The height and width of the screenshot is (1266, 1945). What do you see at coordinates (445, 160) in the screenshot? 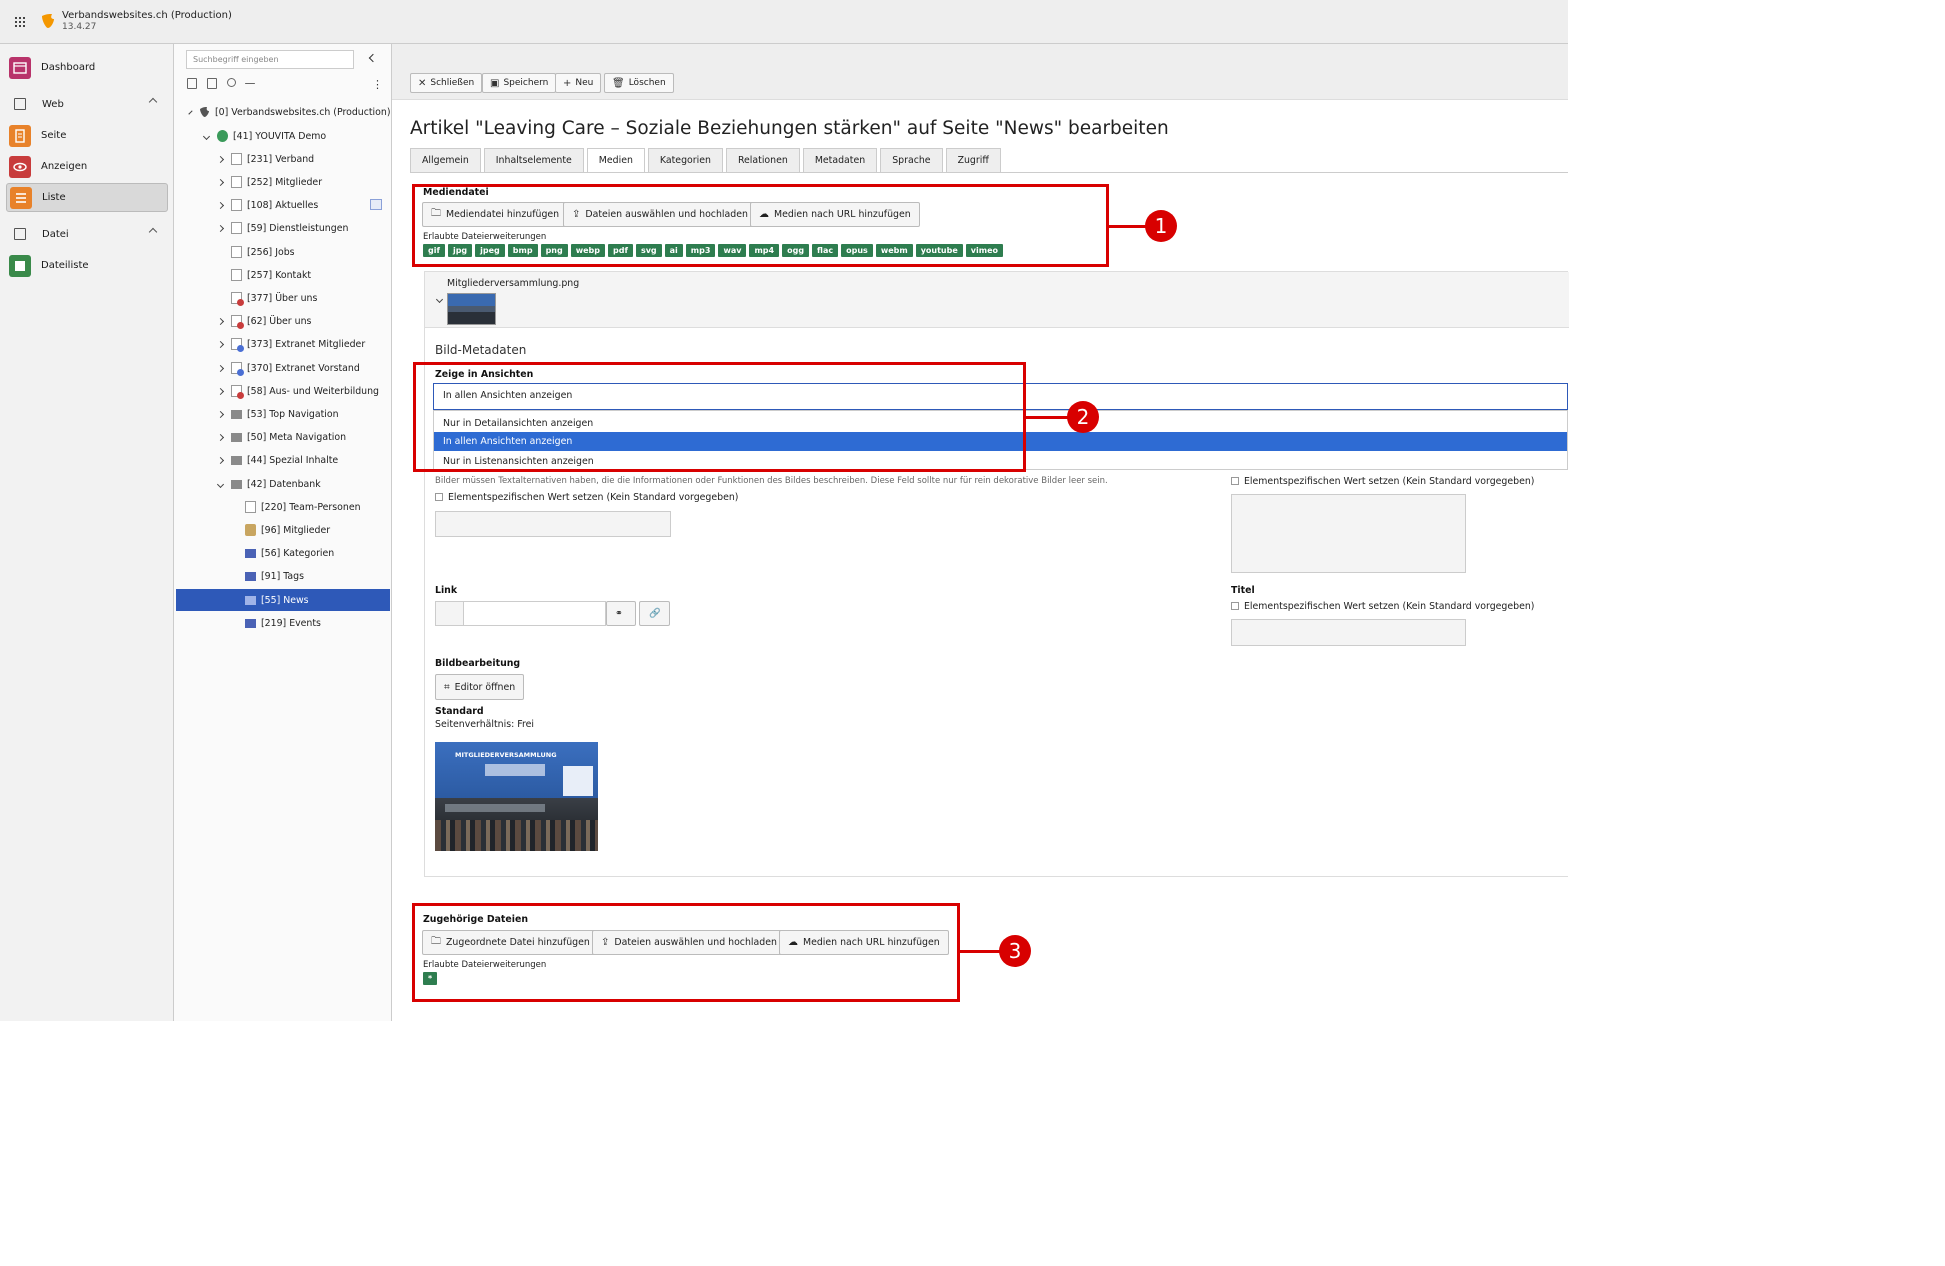
I see `tab-allgemein: Allgemein` at bounding box center [445, 160].